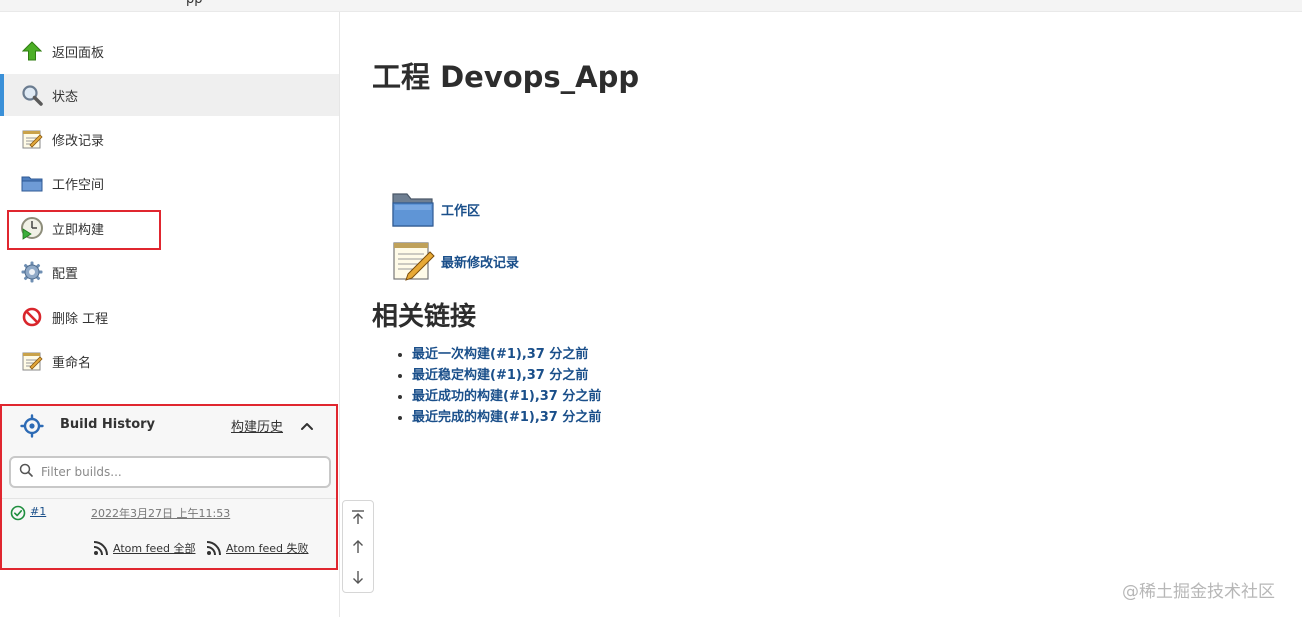 The height and width of the screenshot is (617, 1302). I want to click on page-title: 工程 Devops_App, so click(506, 77).